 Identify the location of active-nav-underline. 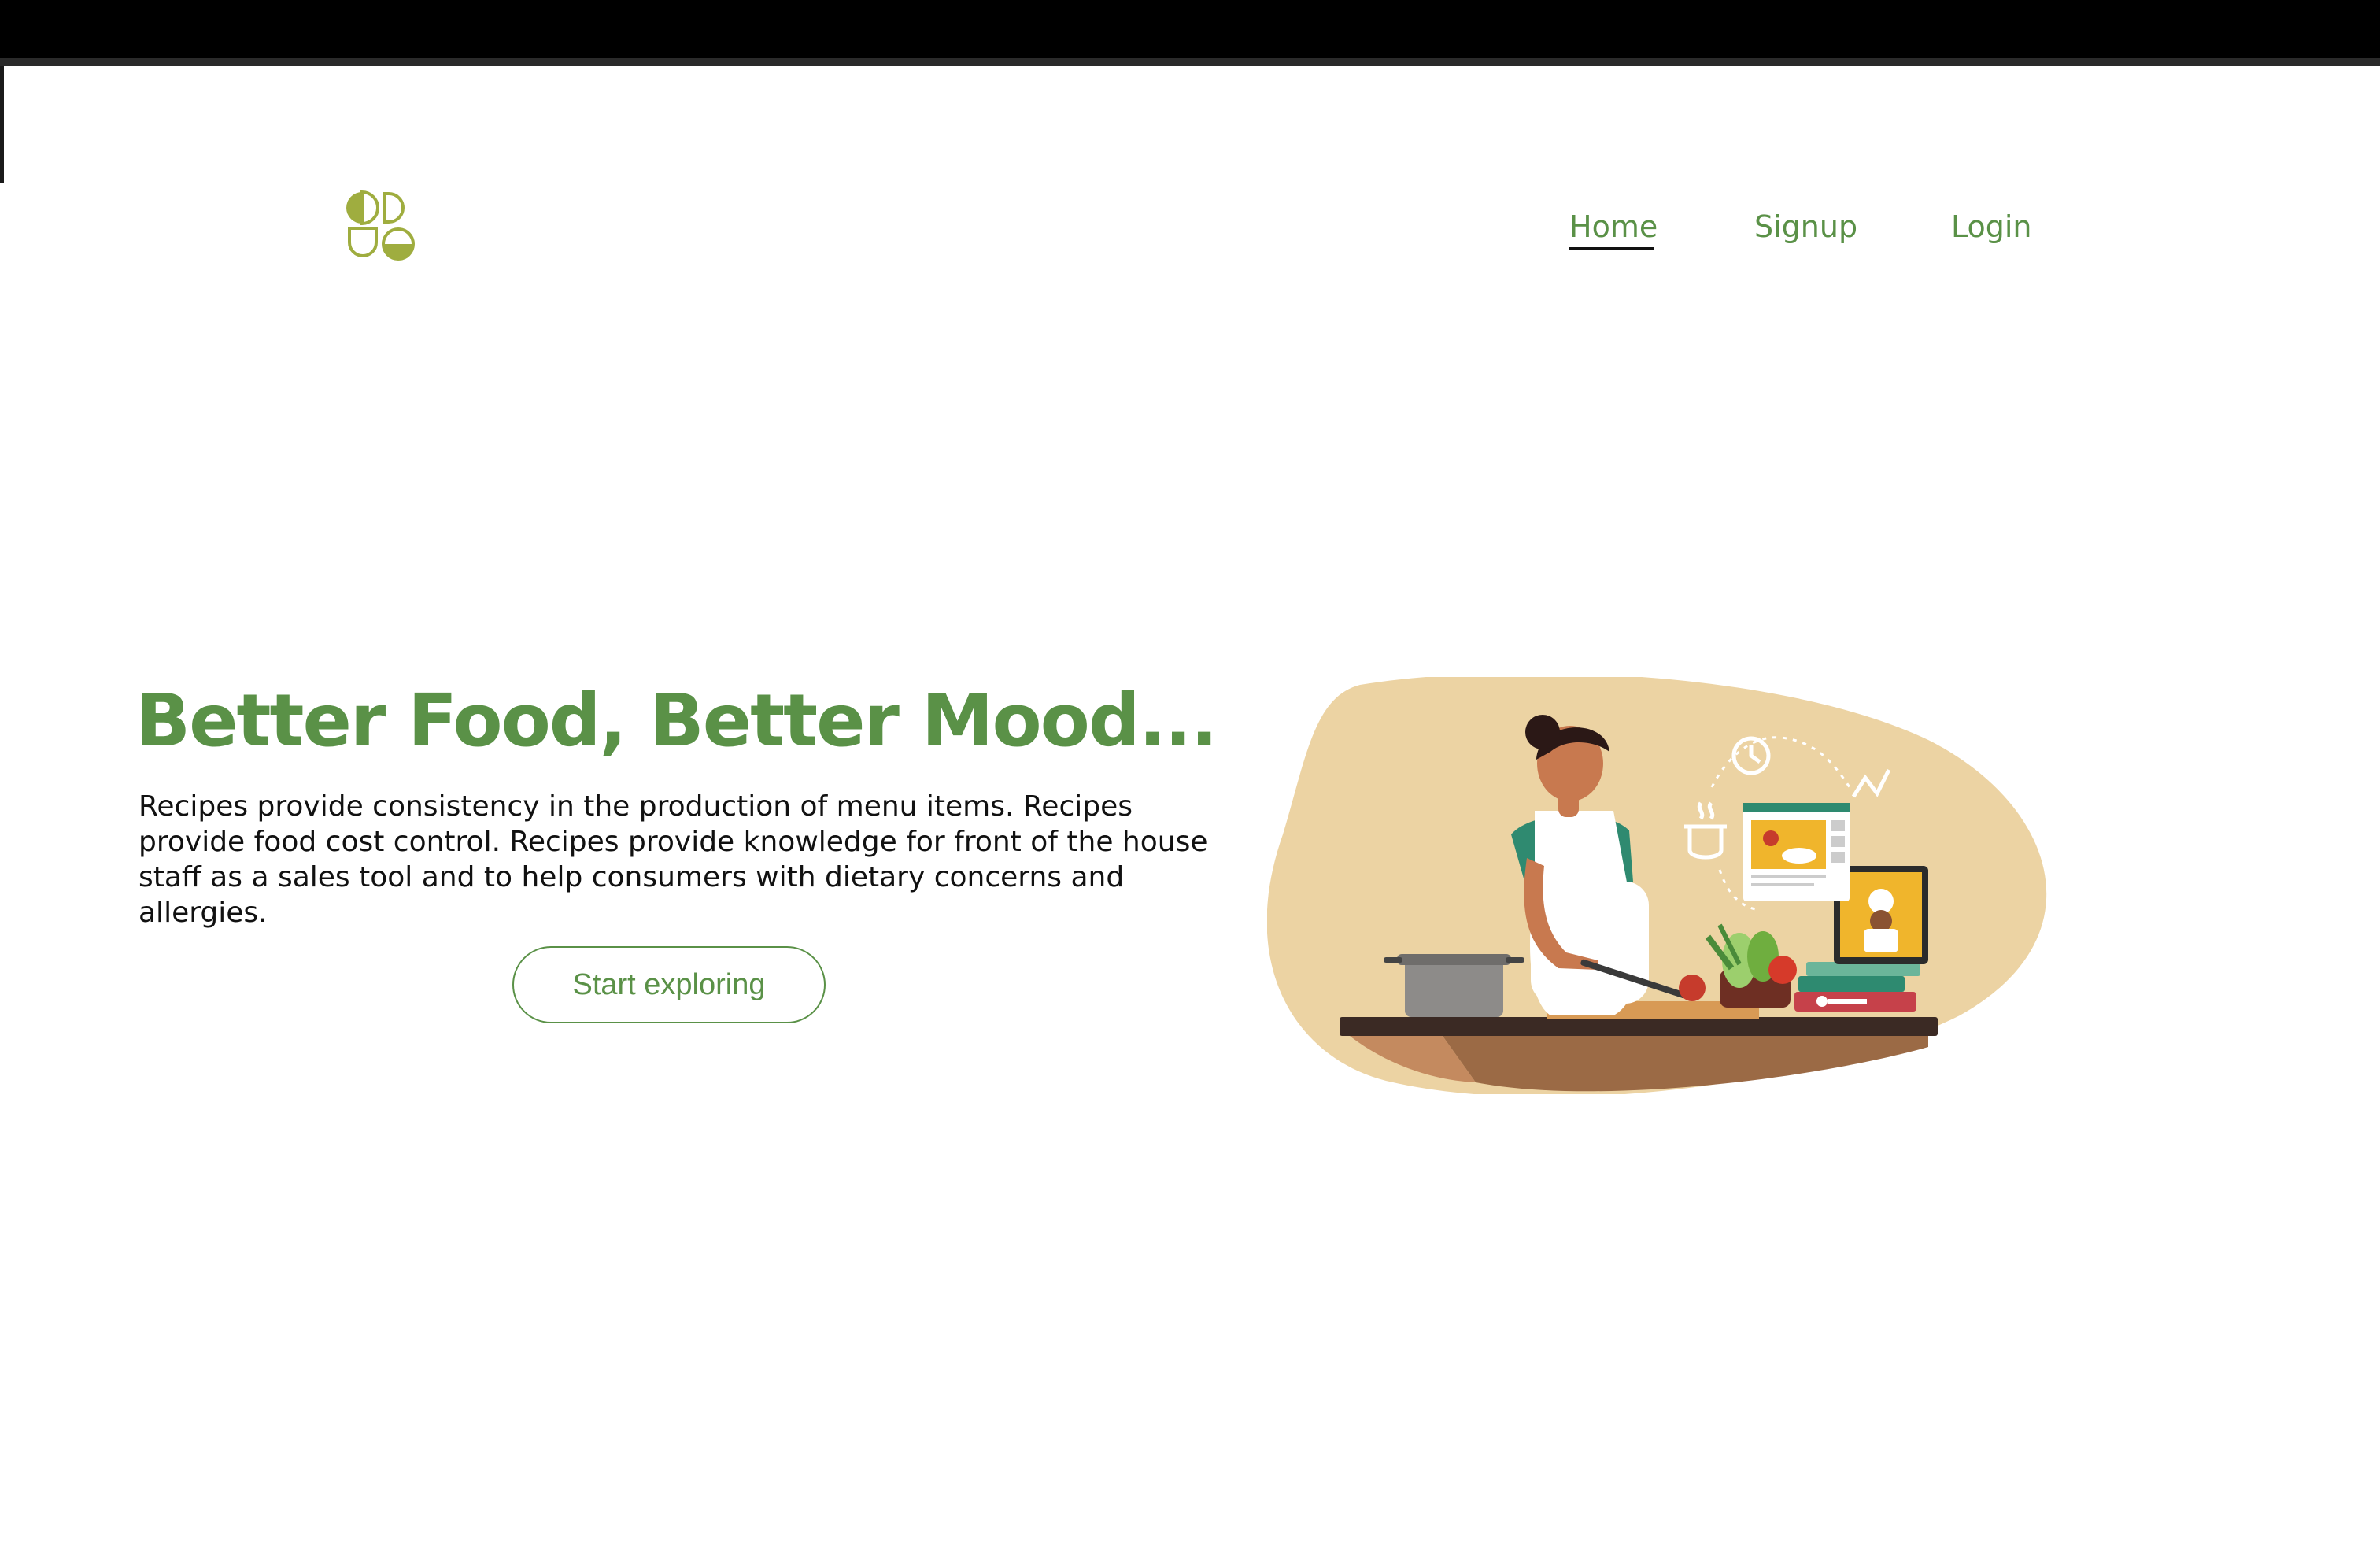
(1611, 248).